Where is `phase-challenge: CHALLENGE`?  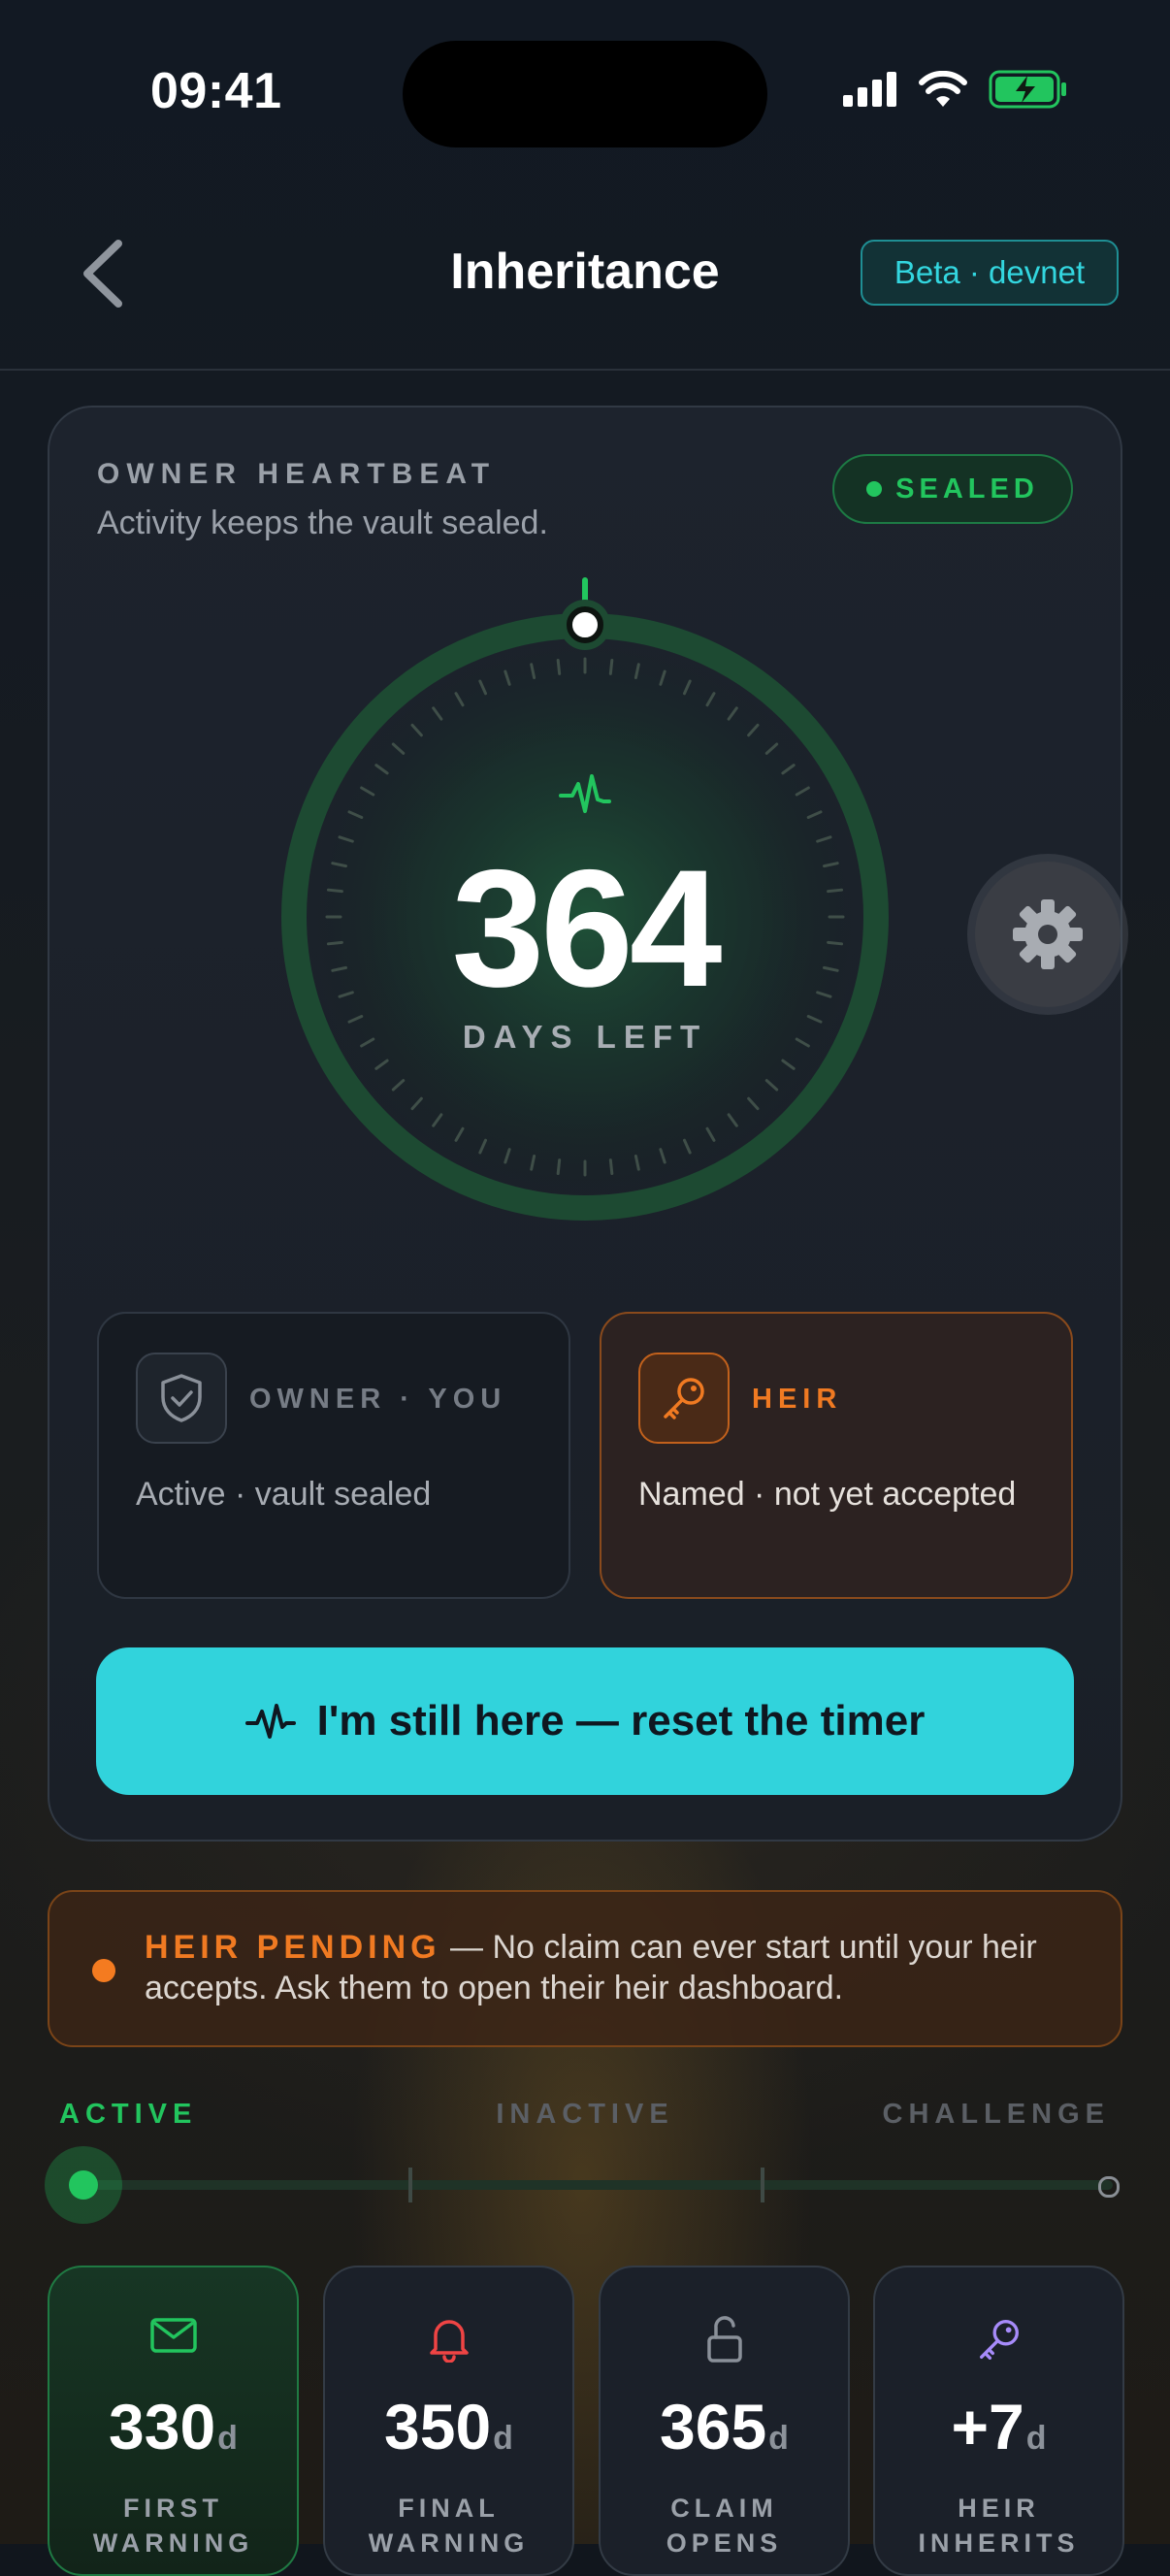 phase-challenge: CHALLENGE is located at coordinates (996, 2114).